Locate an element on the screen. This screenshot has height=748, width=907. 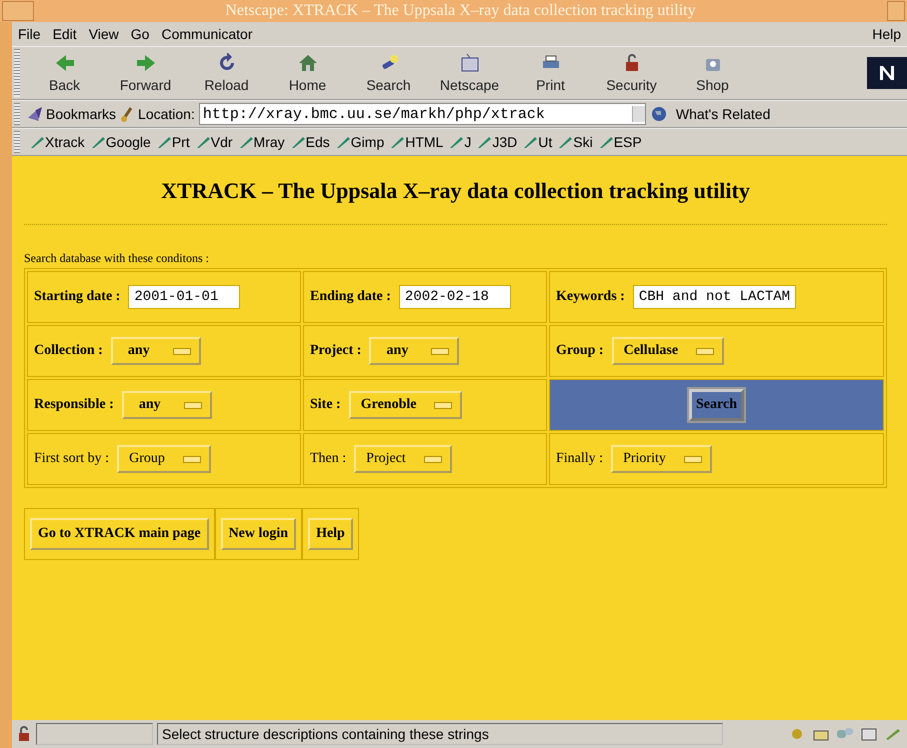
bookmark-link: ESP is located at coordinates (620, 142).